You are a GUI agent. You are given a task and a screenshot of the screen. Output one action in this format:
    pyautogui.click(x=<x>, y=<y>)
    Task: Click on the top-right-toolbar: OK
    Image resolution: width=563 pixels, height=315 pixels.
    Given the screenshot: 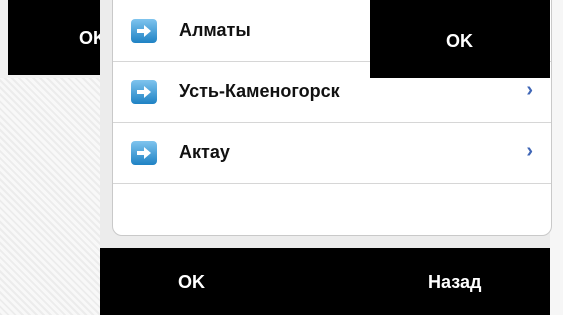 What is the action you would take?
    pyautogui.click(x=460, y=39)
    